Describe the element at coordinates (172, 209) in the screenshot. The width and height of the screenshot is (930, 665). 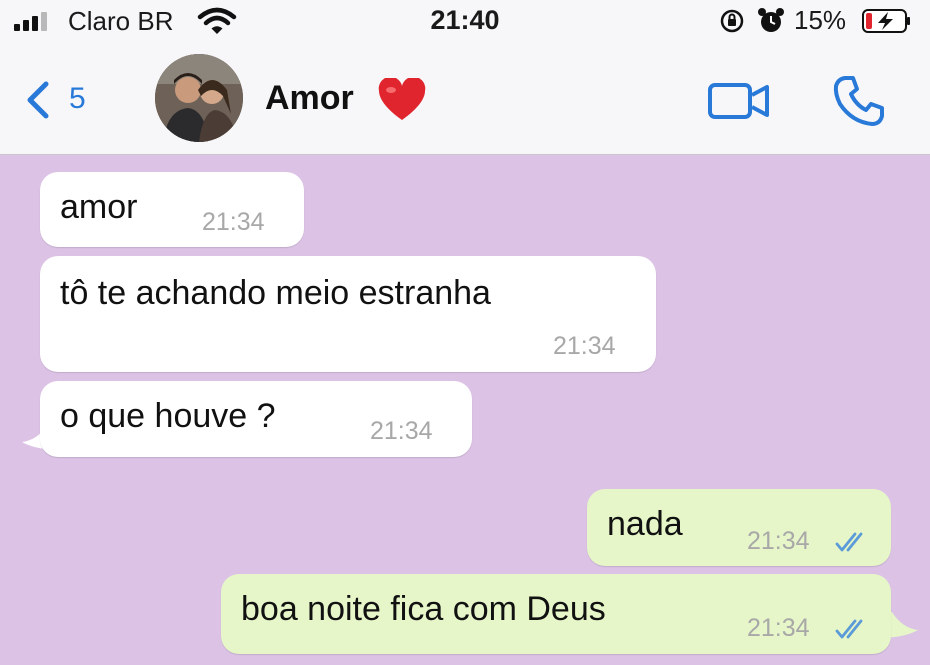
I see `message-bubble-incoming: amor 21:34` at that location.